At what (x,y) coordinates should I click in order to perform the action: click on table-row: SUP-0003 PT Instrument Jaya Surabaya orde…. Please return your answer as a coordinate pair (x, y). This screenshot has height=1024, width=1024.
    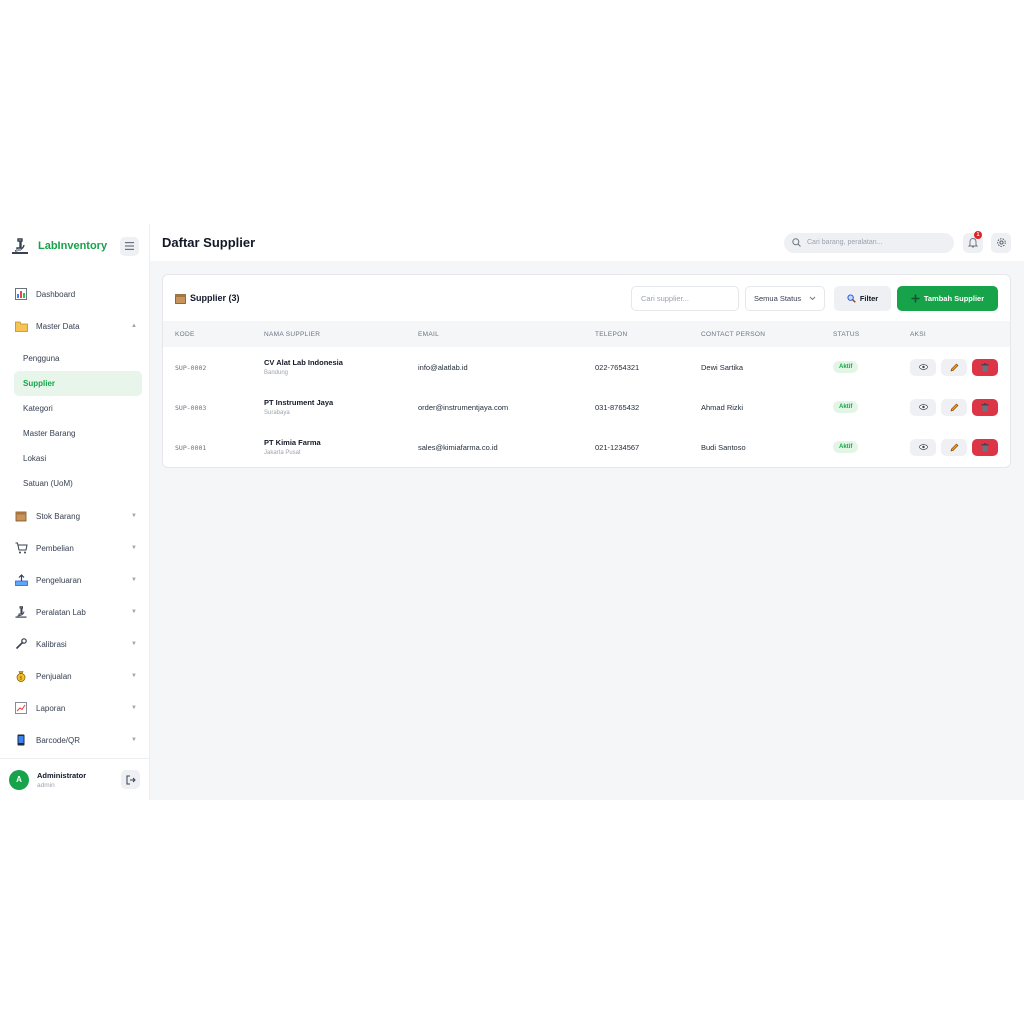
    Looking at the image, I should click on (586, 407).